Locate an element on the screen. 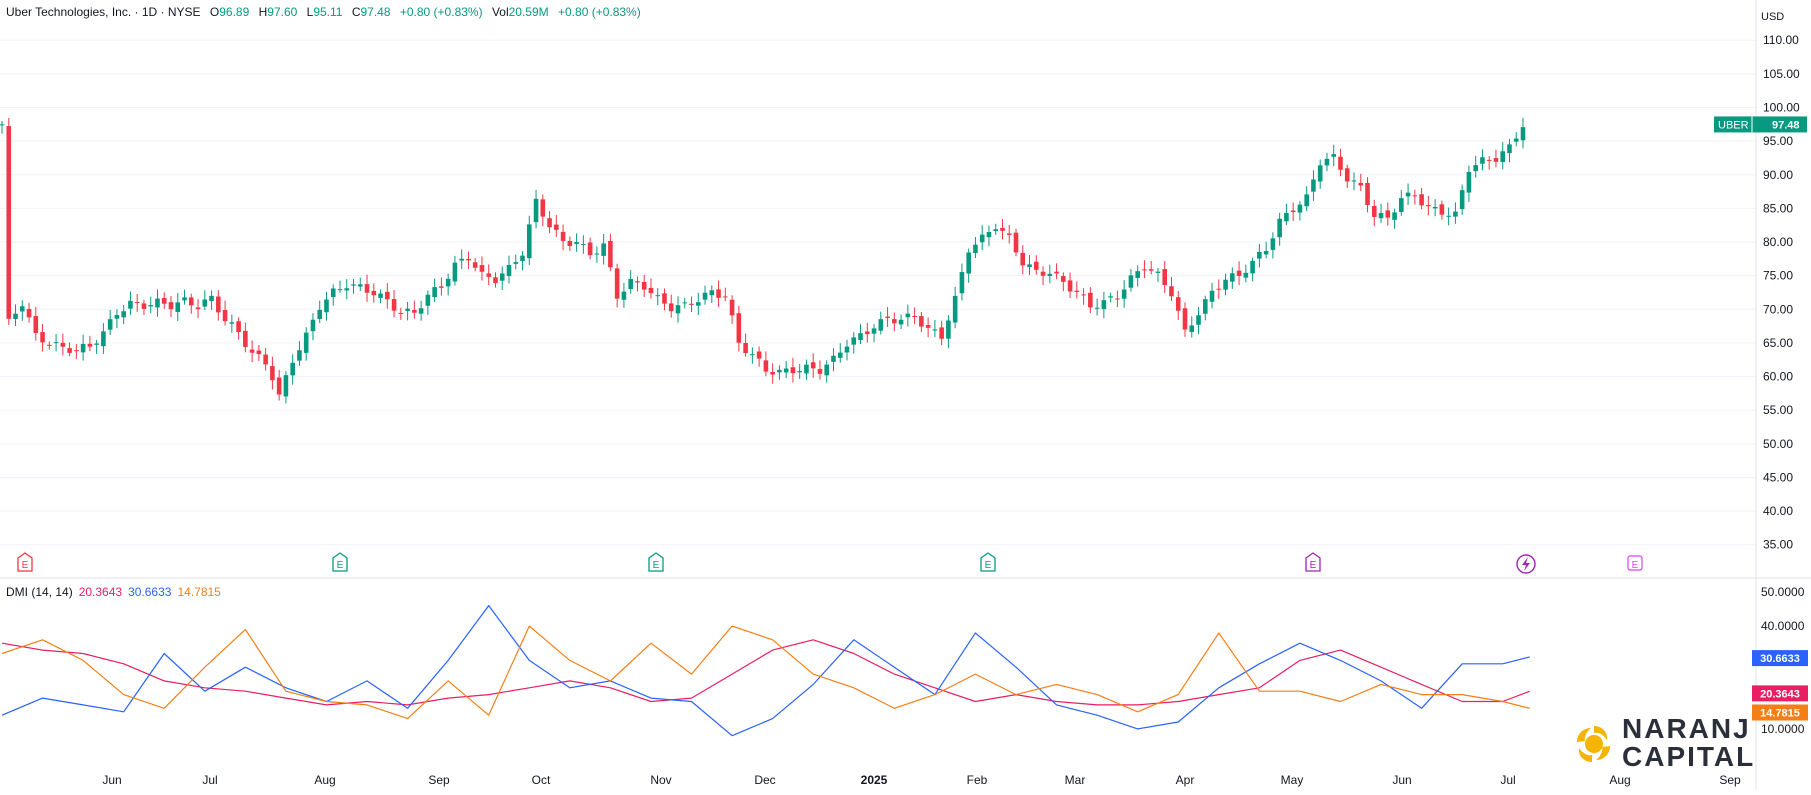 This screenshot has width=1811, height=795. dmi-line-adx is located at coordinates (766, 672).